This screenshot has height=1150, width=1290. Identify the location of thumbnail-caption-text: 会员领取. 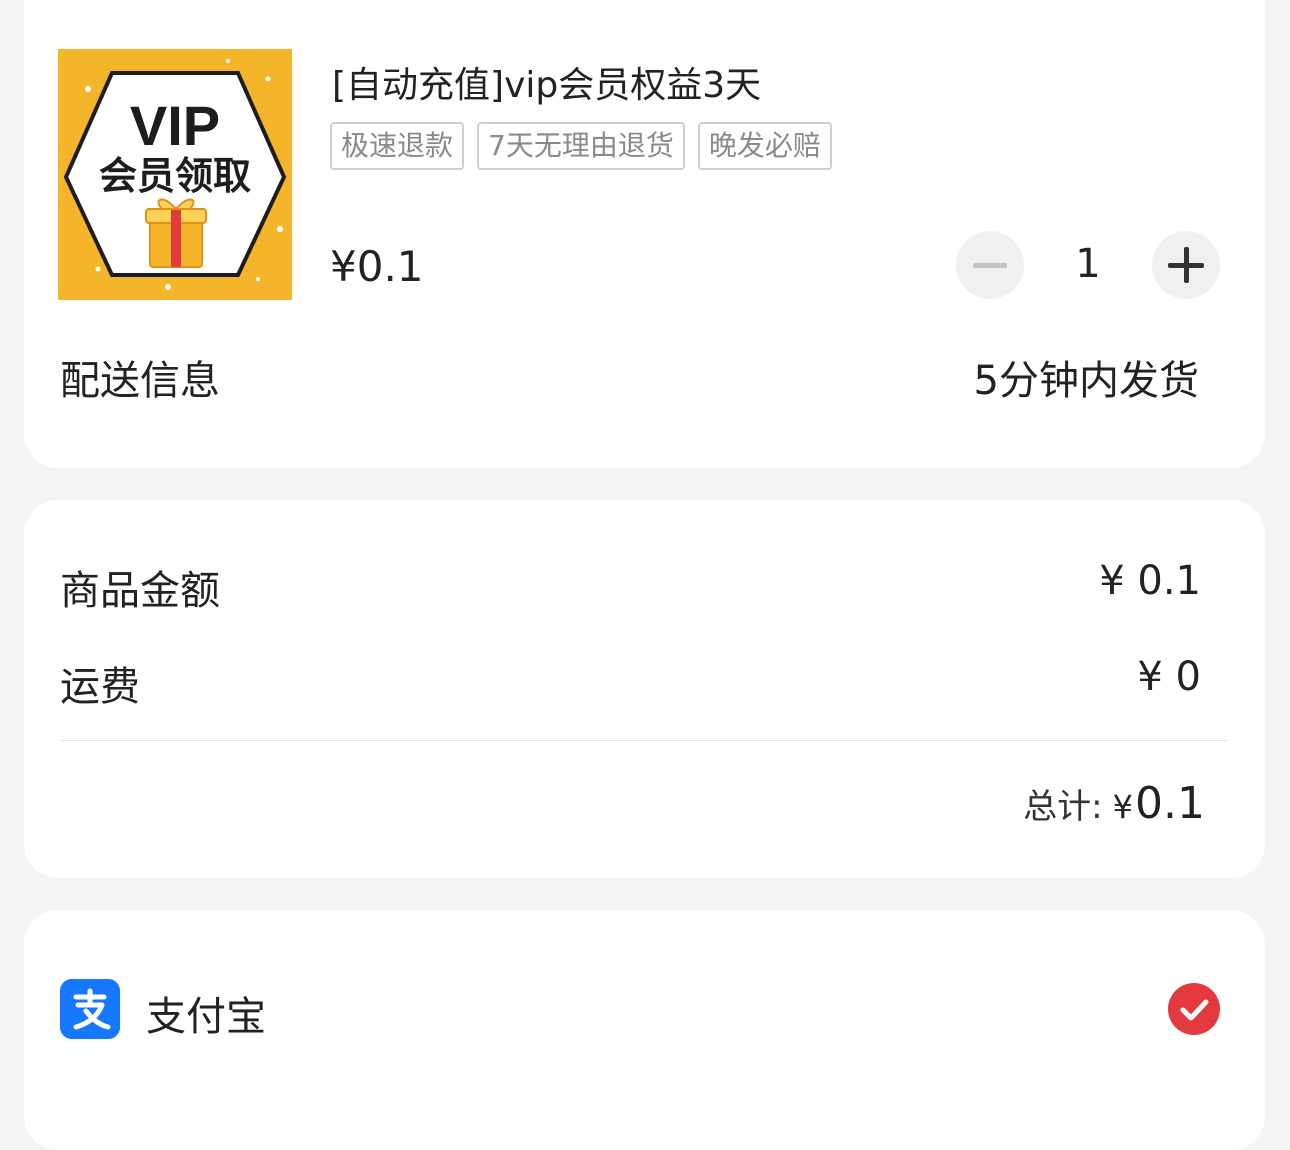
(175, 176).